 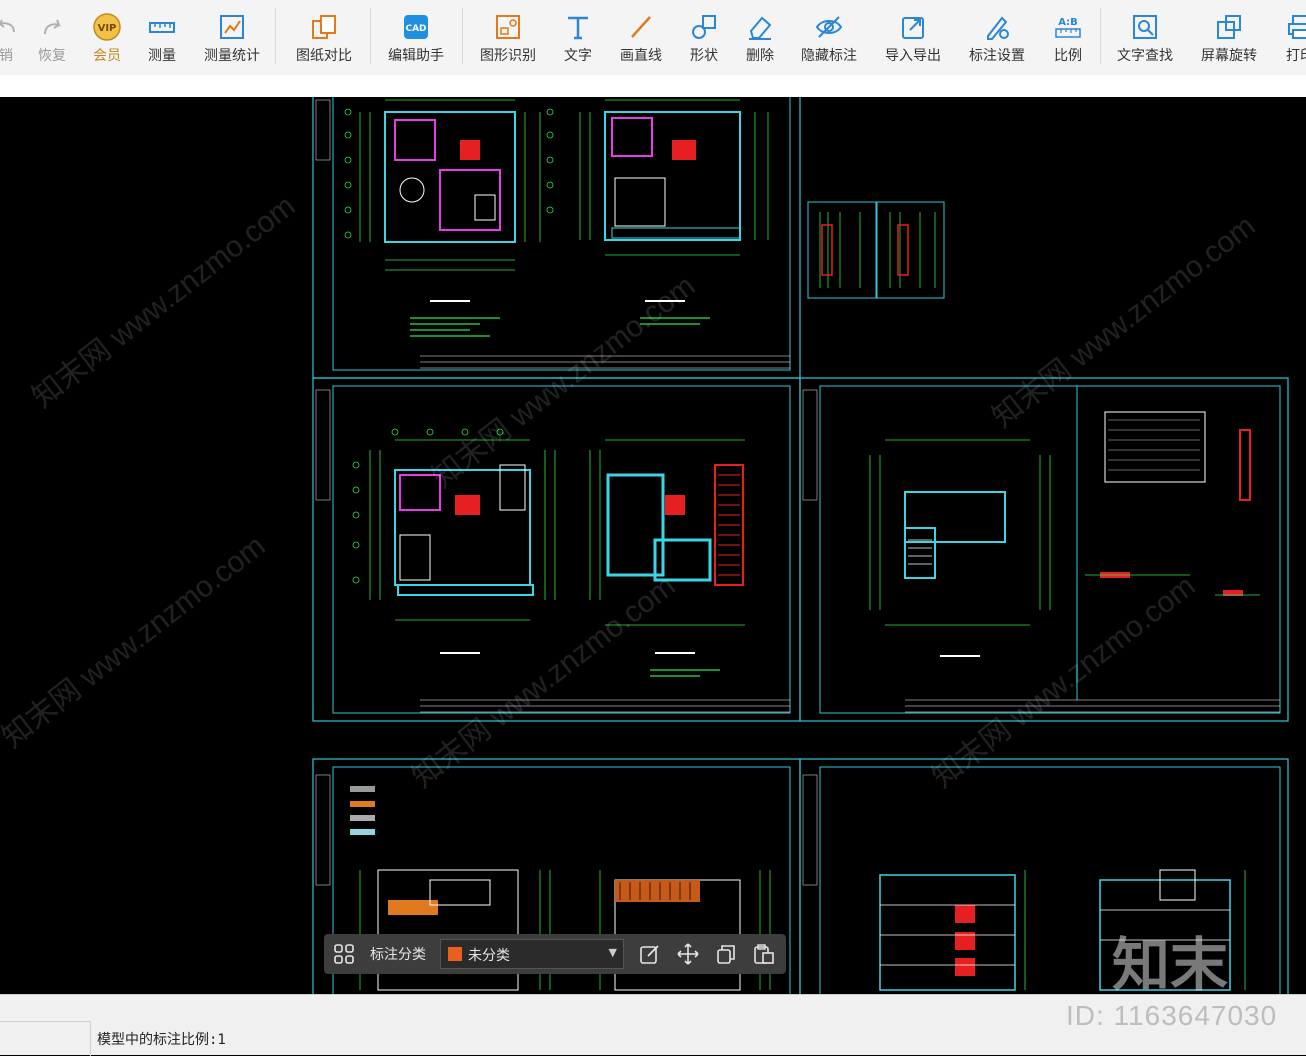 What do you see at coordinates (1170, 965) in the screenshot?
I see `watermark-logo: 知末` at bounding box center [1170, 965].